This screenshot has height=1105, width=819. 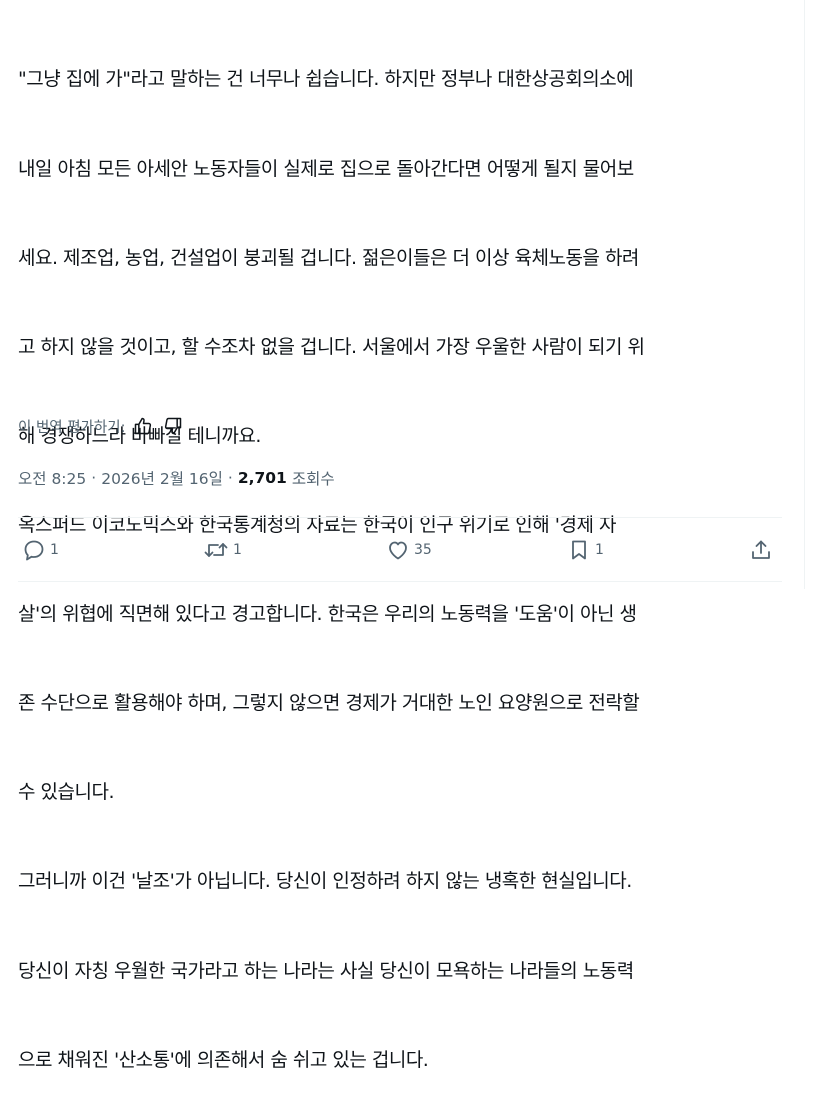 What do you see at coordinates (599, 550) in the screenshot?
I see `bookmark-count: 1` at bounding box center [599, 550].